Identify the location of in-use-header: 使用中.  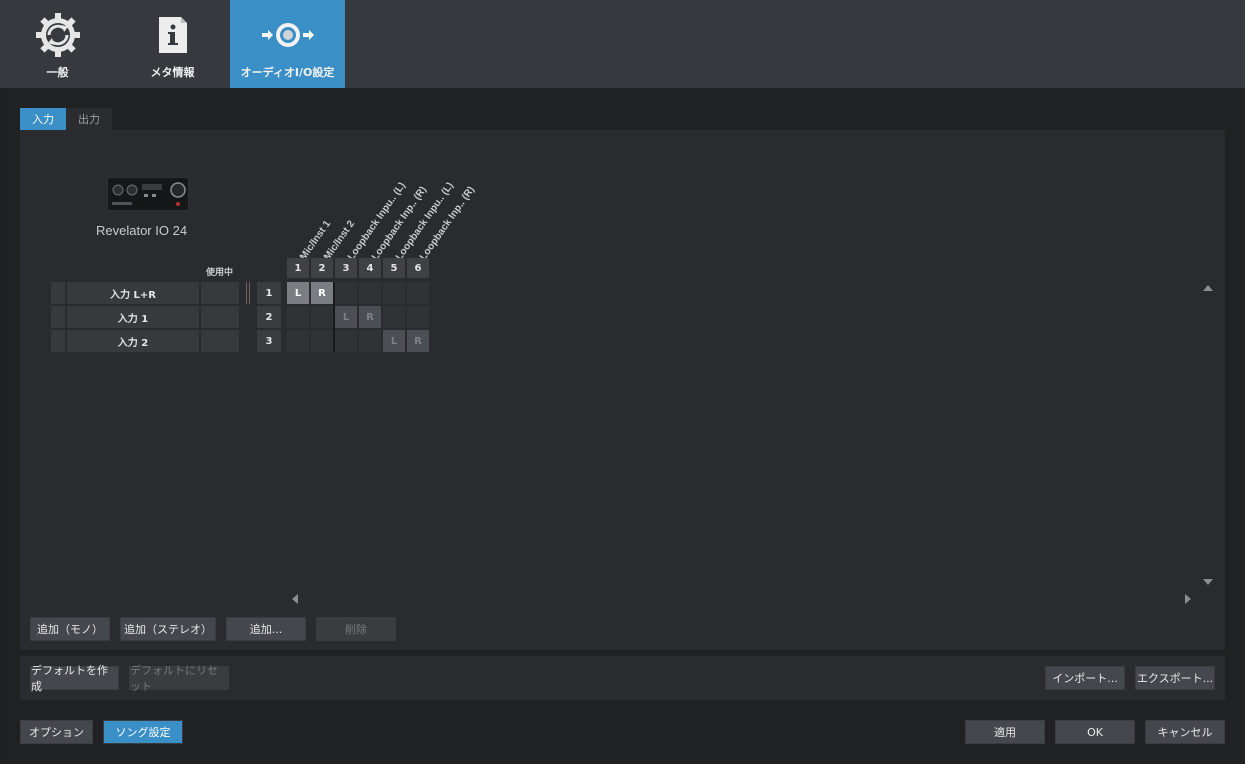
(220, 273).